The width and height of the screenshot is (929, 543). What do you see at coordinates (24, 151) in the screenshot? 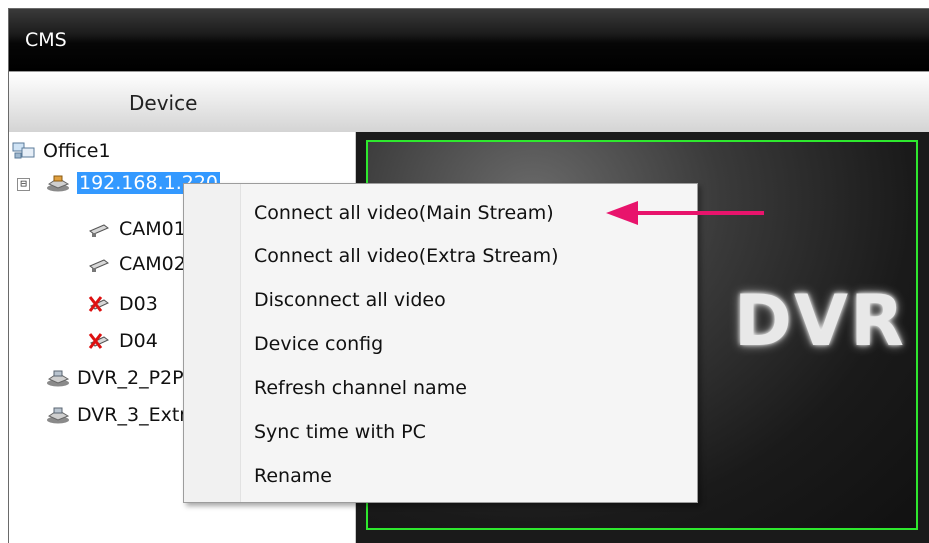
I see `network-group-icon` at bounding box center [24, 151].